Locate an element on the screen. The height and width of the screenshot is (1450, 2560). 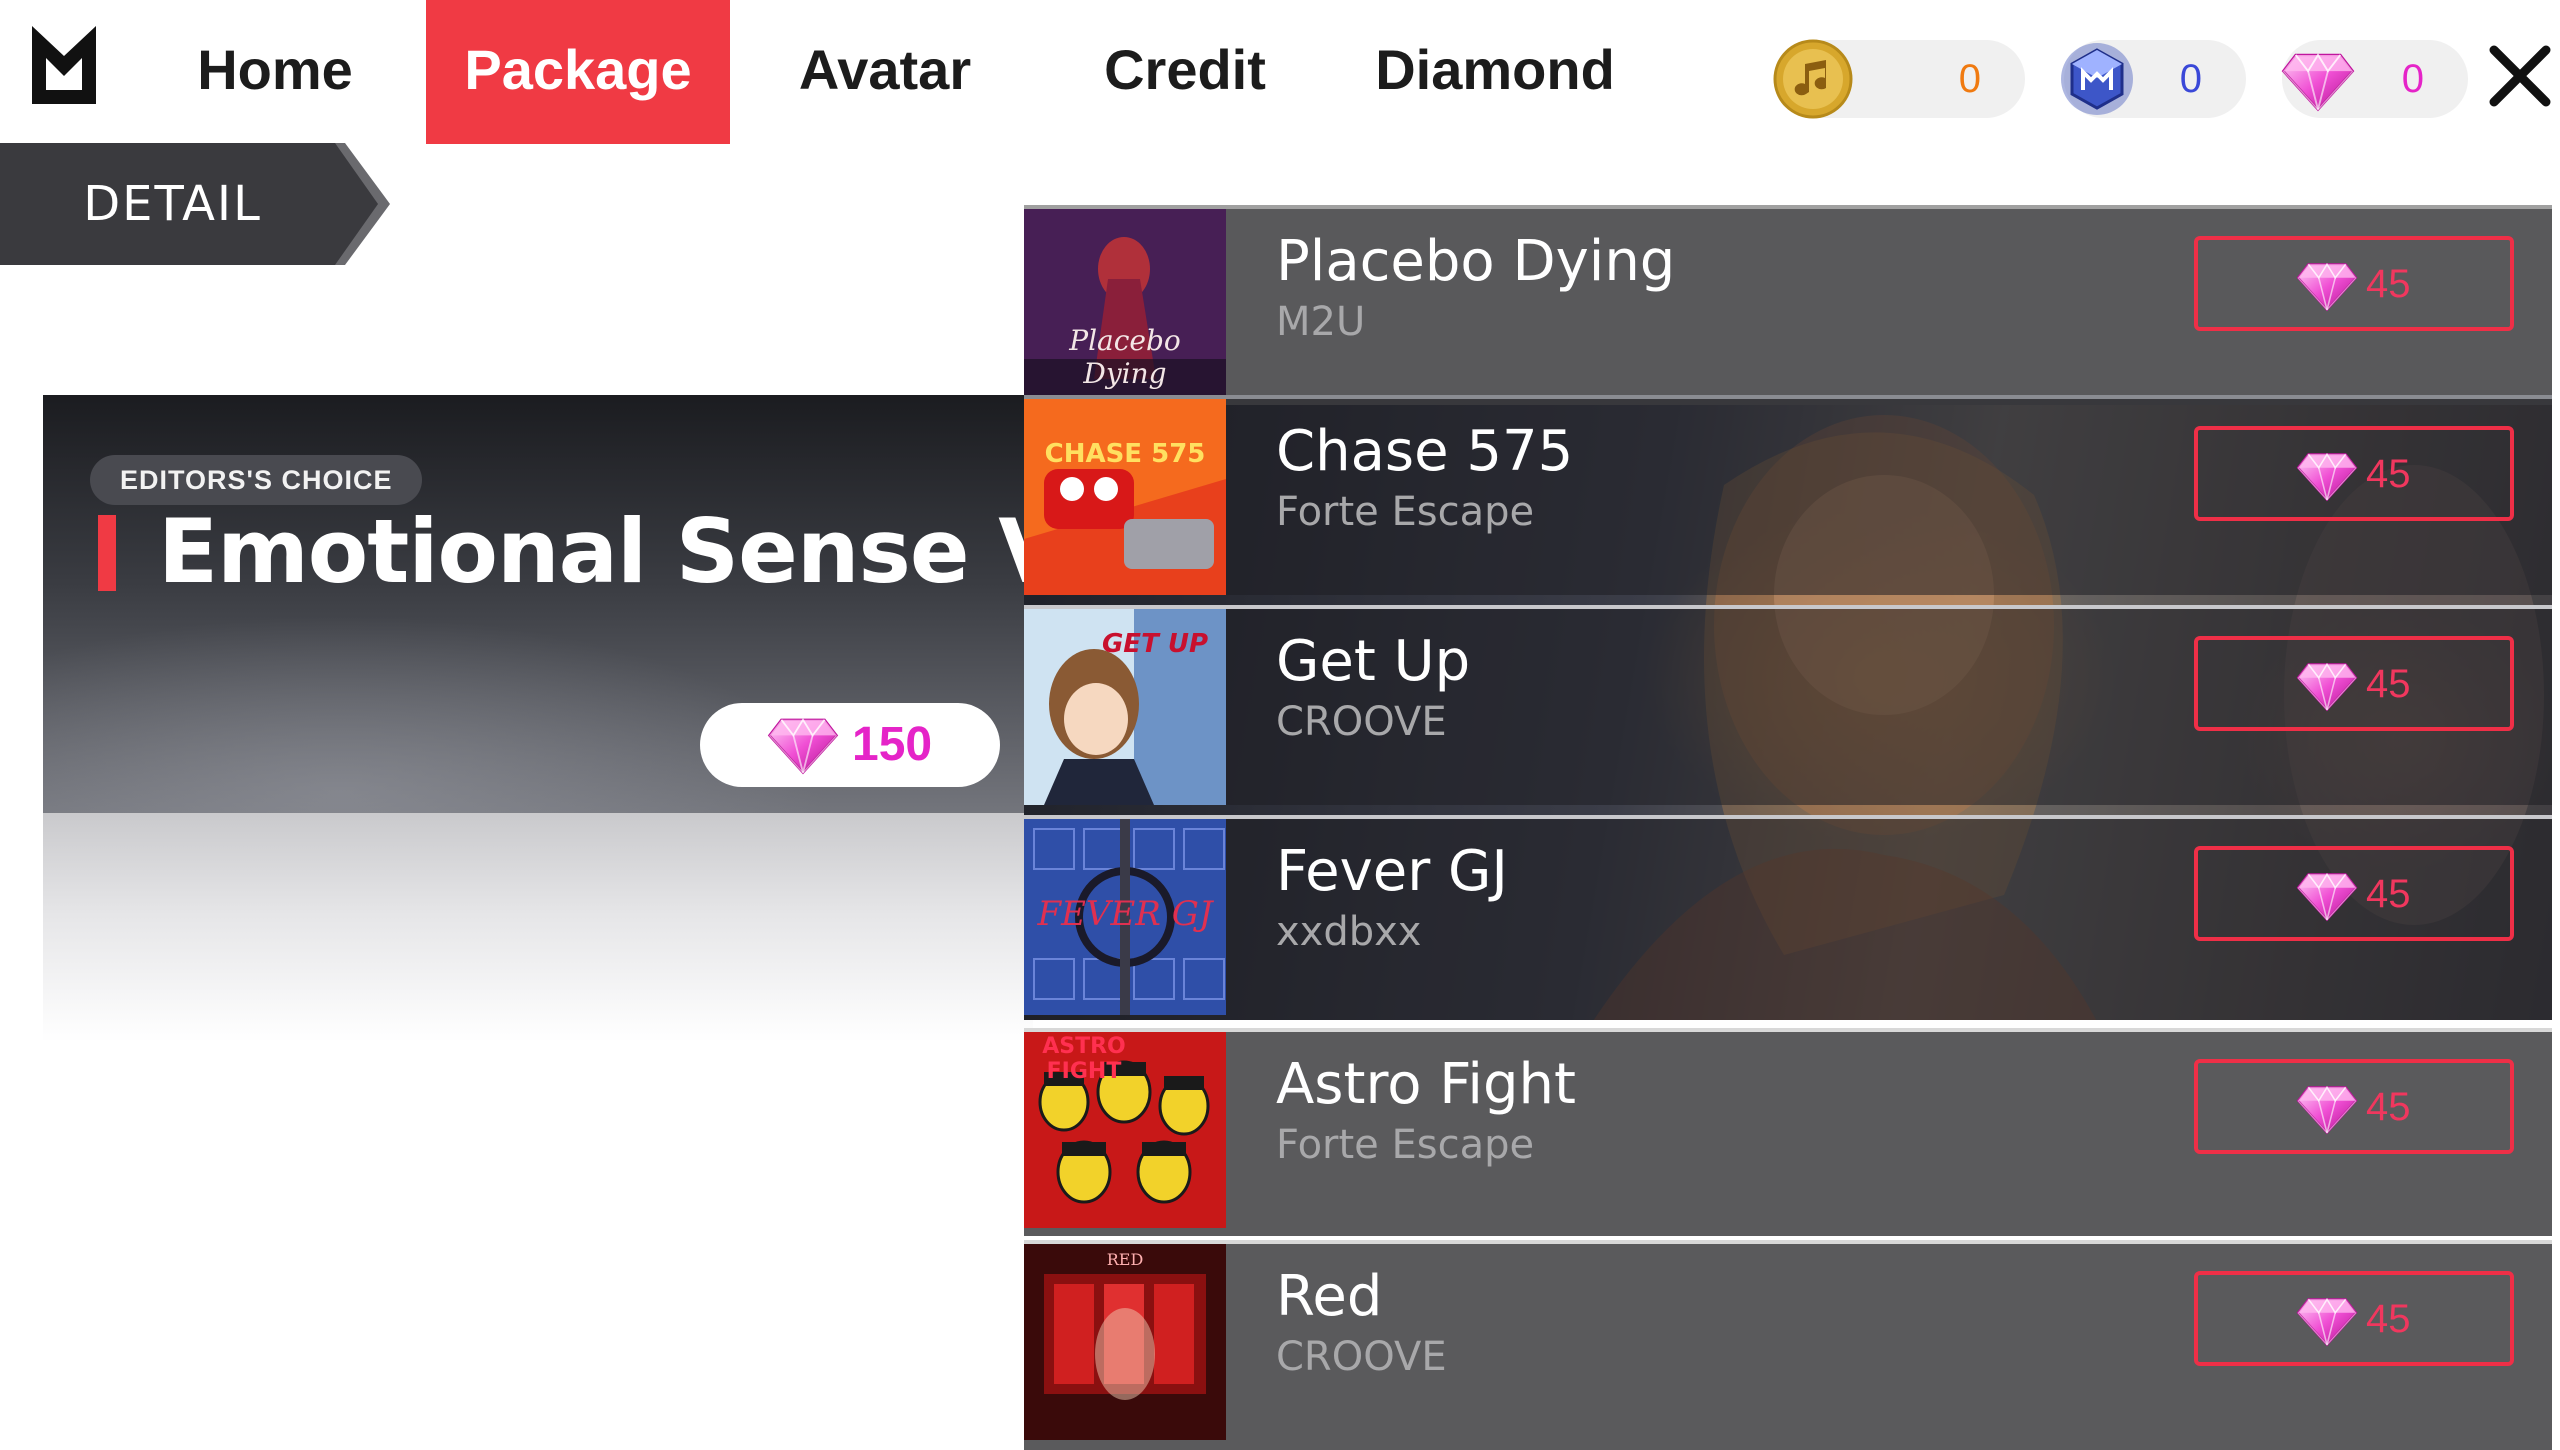
title-accent-bar is located at coordinates (107, 553).